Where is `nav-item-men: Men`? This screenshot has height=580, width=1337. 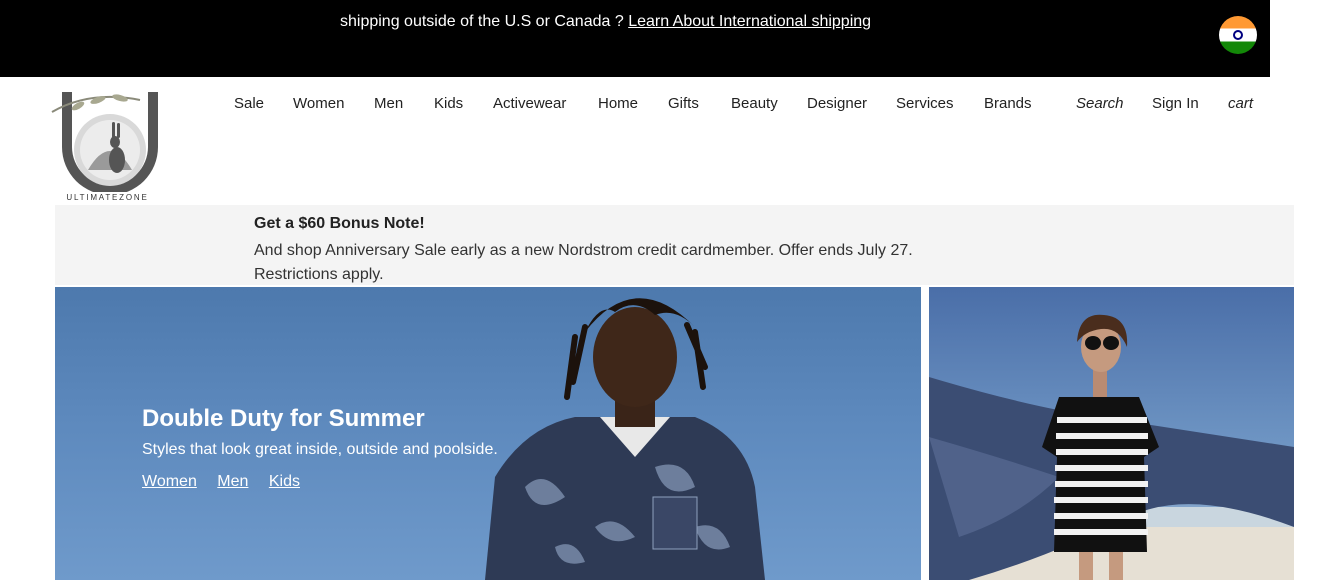
nav-item-men: Men is located at coordinates (388, 103).